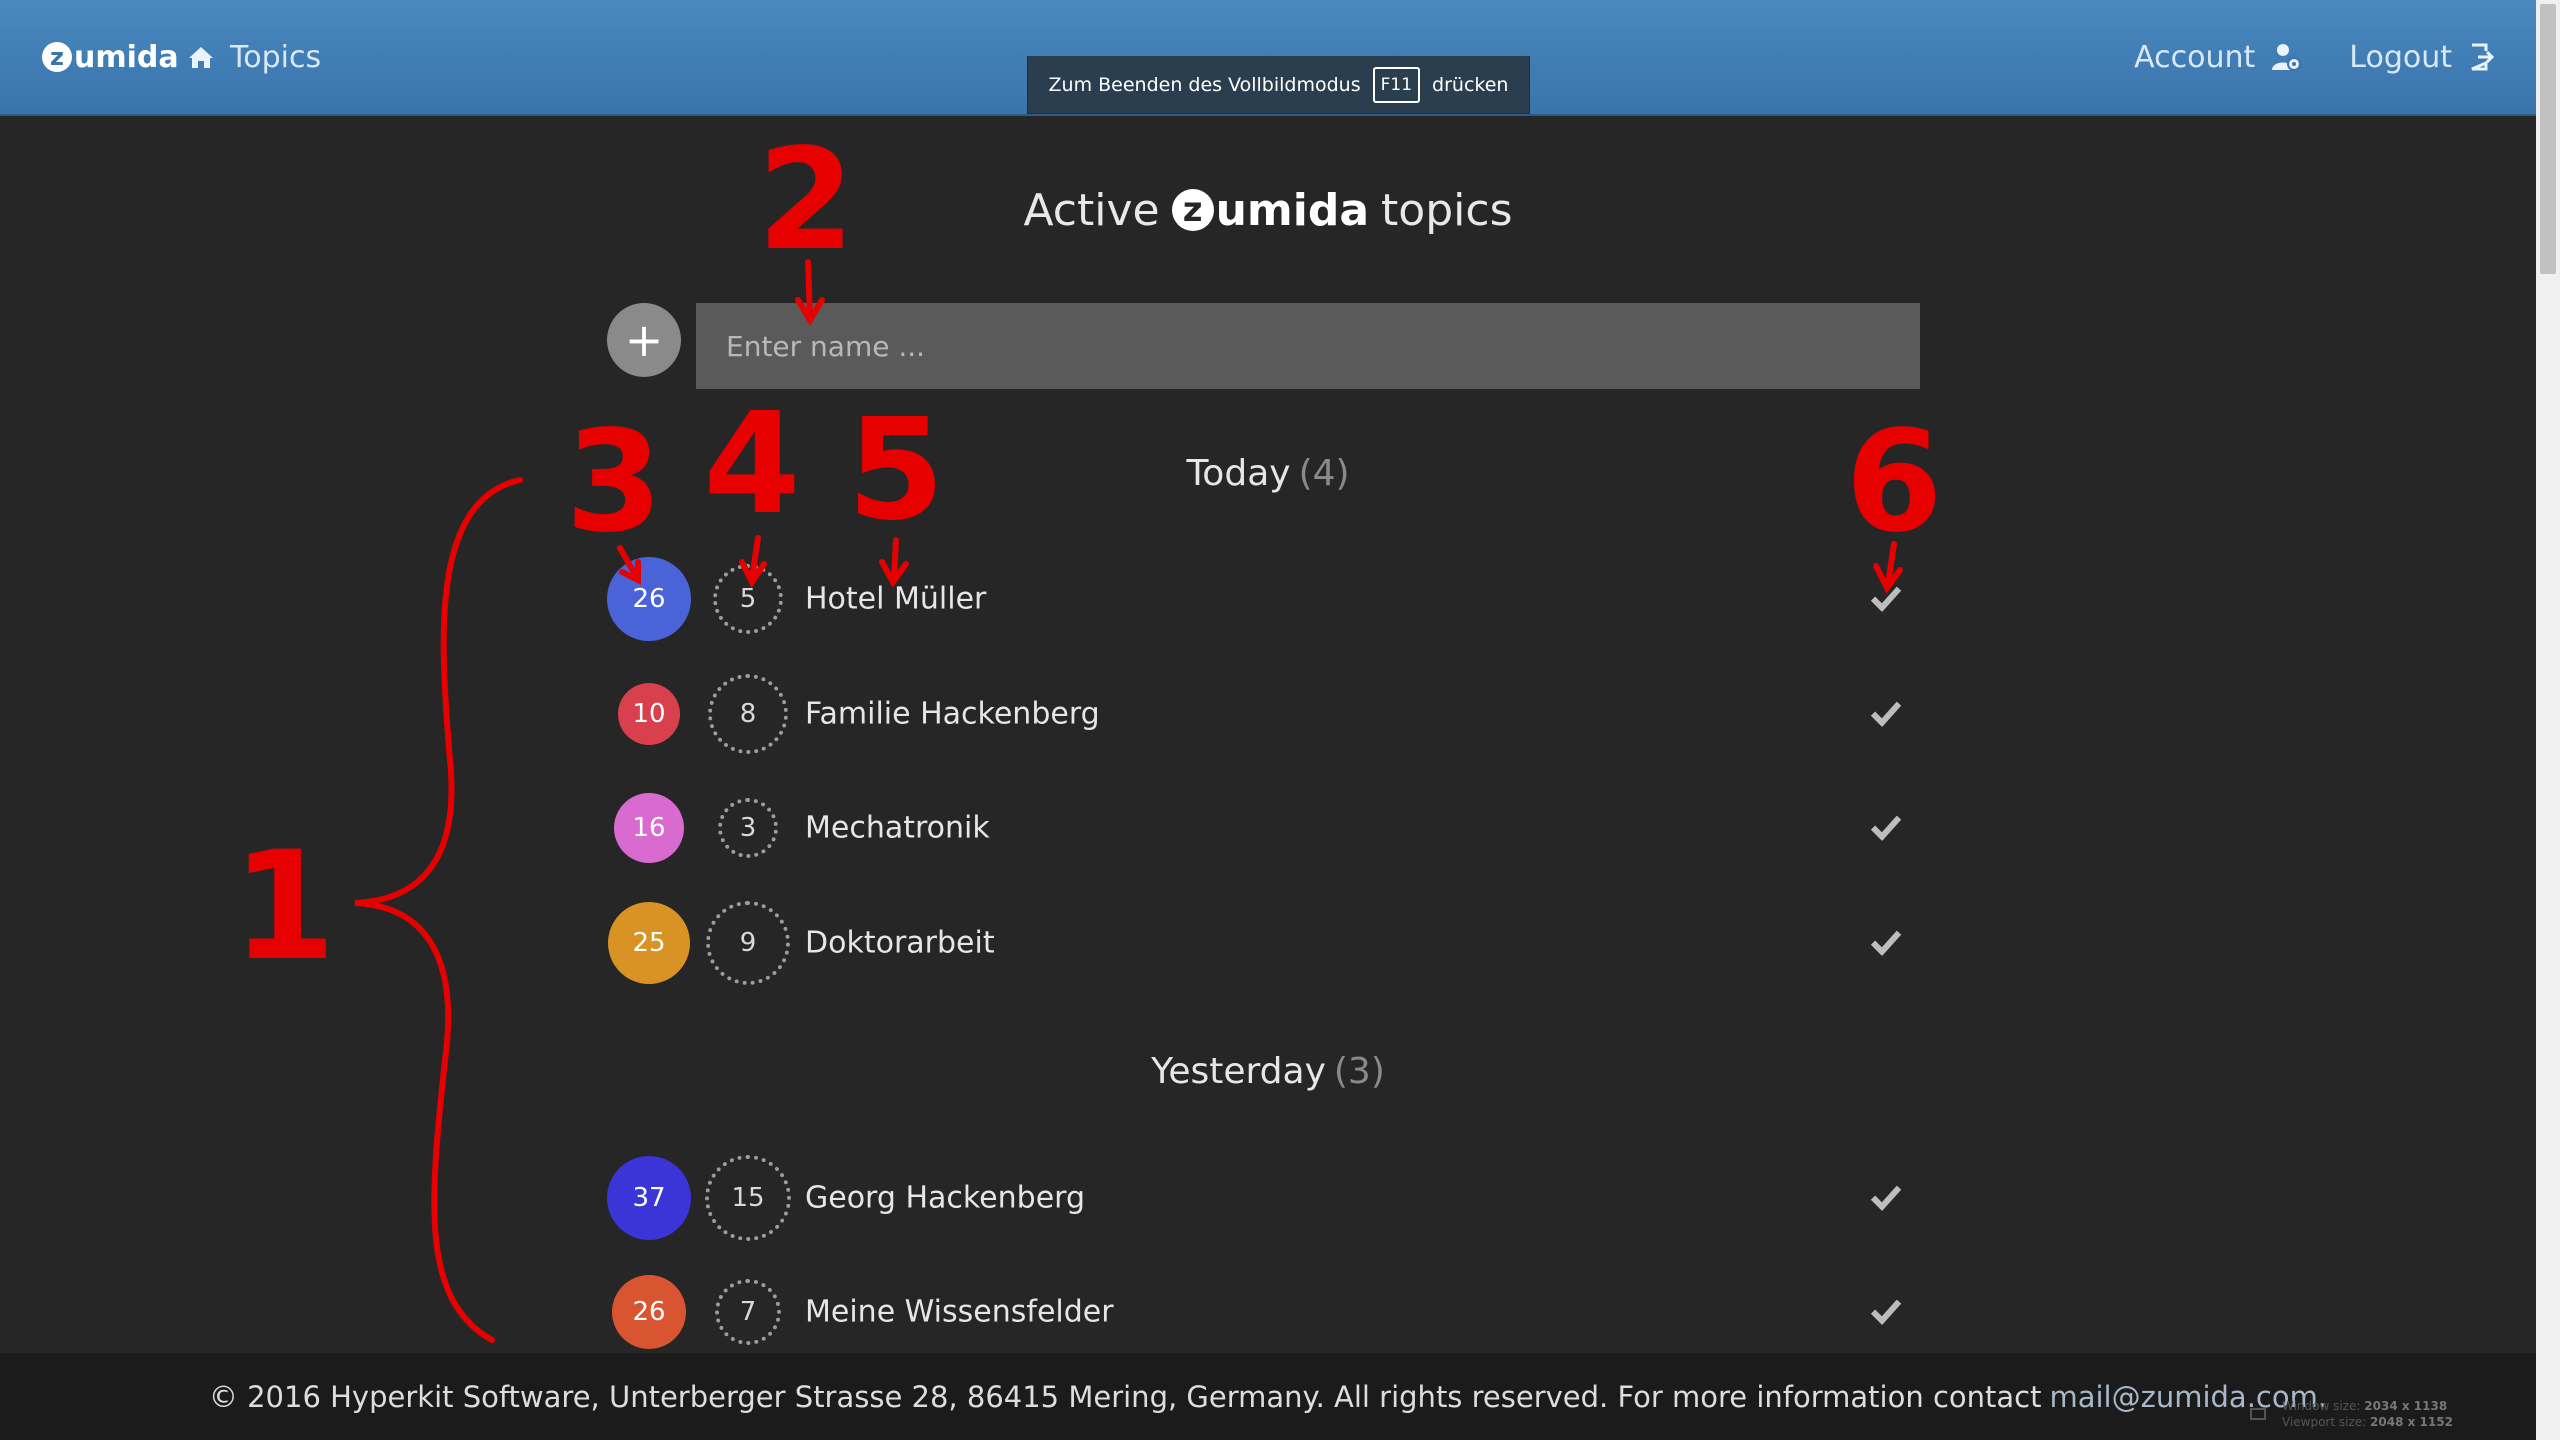  Describe the element at coordinates (900, 943) in the screenshot. I see `topic-name: Doktorarbeit` at that location.